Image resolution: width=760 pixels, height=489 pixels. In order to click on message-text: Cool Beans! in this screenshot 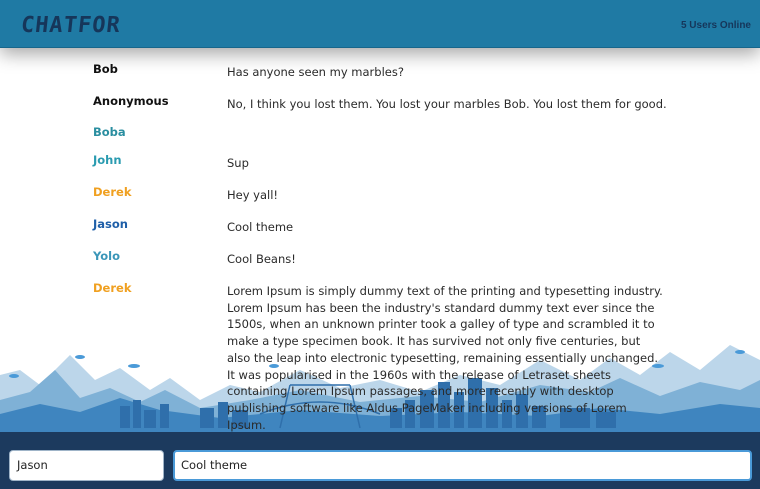, I will do `click(261, 259)`.